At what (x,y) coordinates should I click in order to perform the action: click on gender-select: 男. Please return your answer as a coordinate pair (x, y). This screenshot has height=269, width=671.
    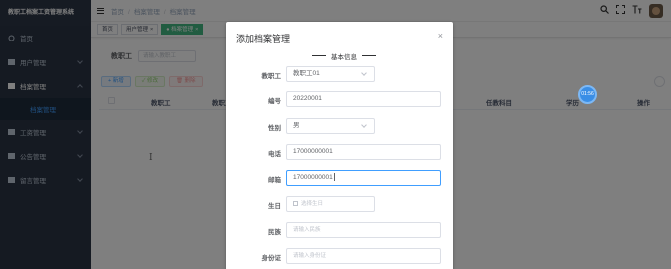
    Looking at the image, I should click on (330, 126).